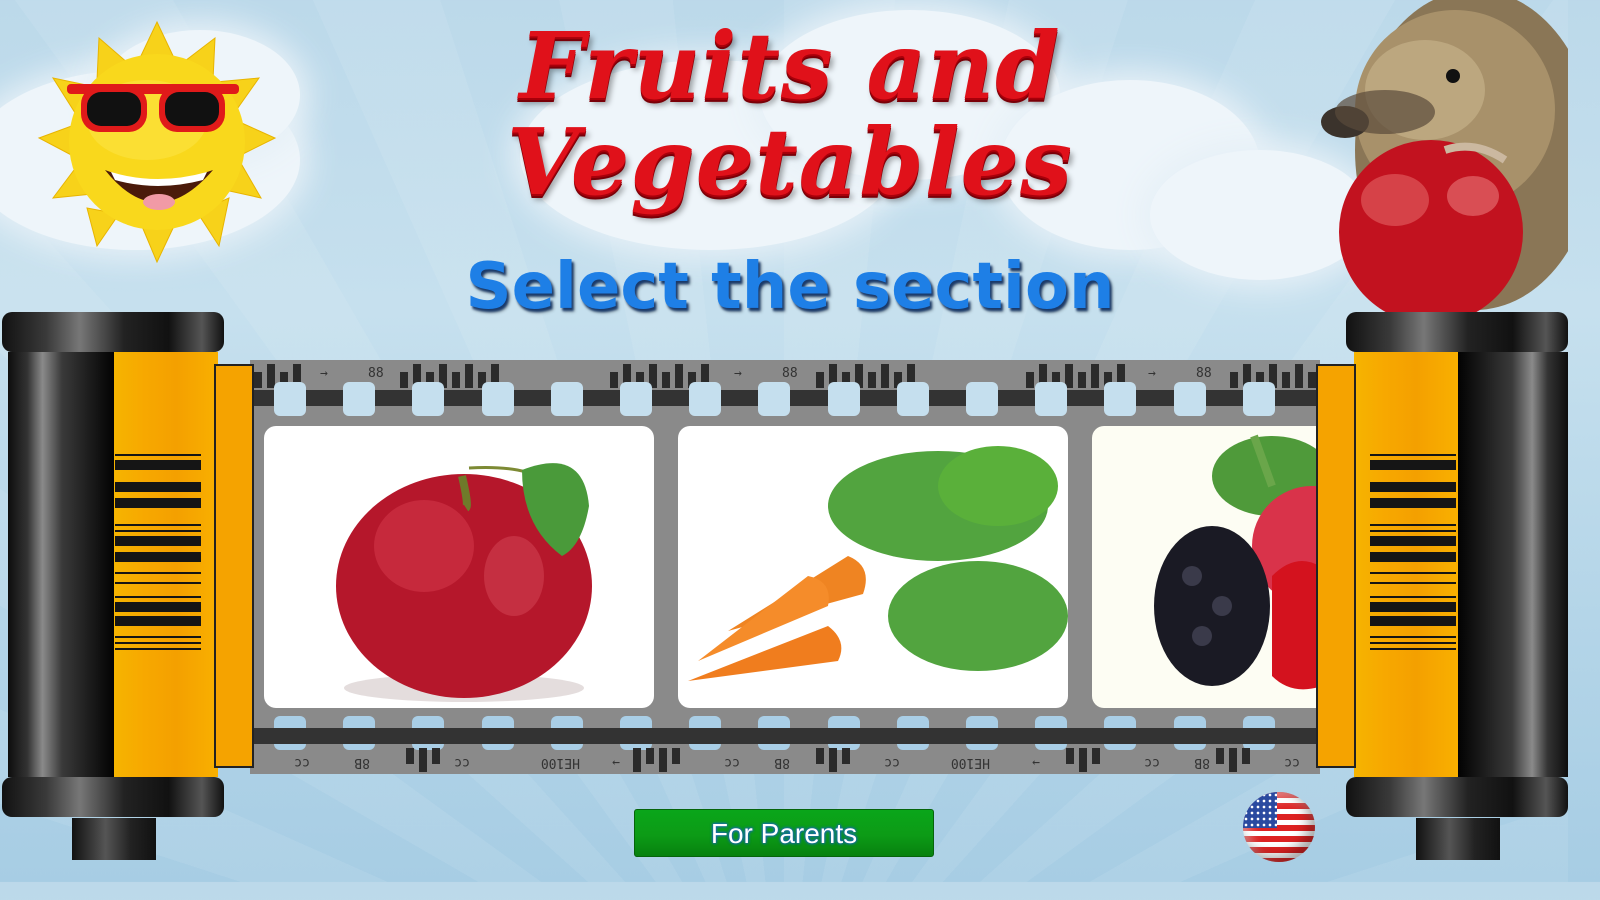 This screenshot has height=900, width=1600. I want to click on sprocket-holes-top, so click(785, 400).